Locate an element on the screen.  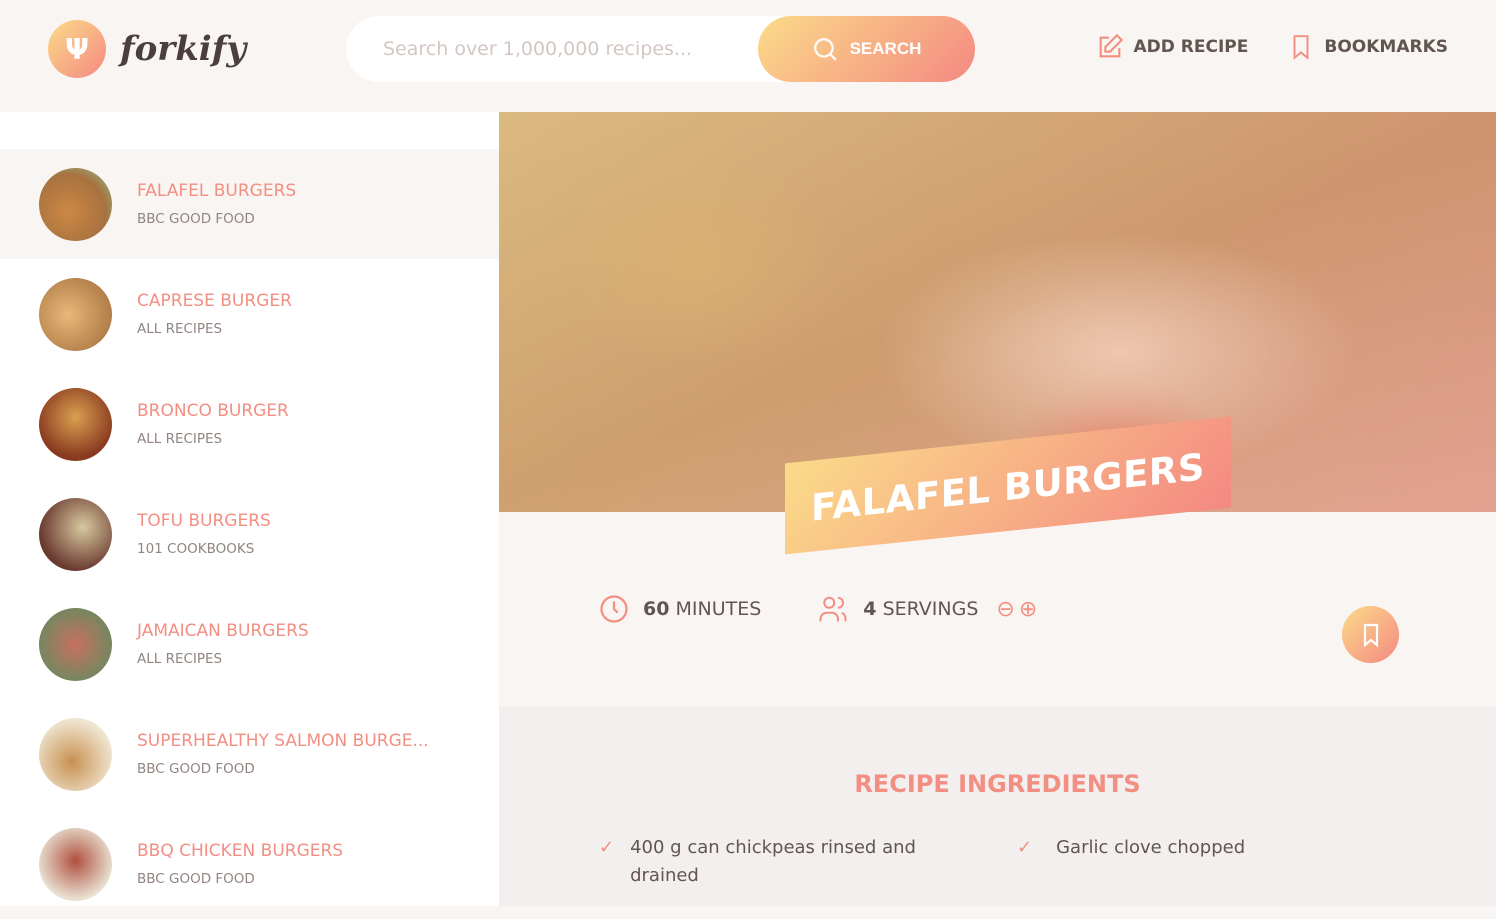
bookmark-recipe-button is located at coordinates (1370, 634).